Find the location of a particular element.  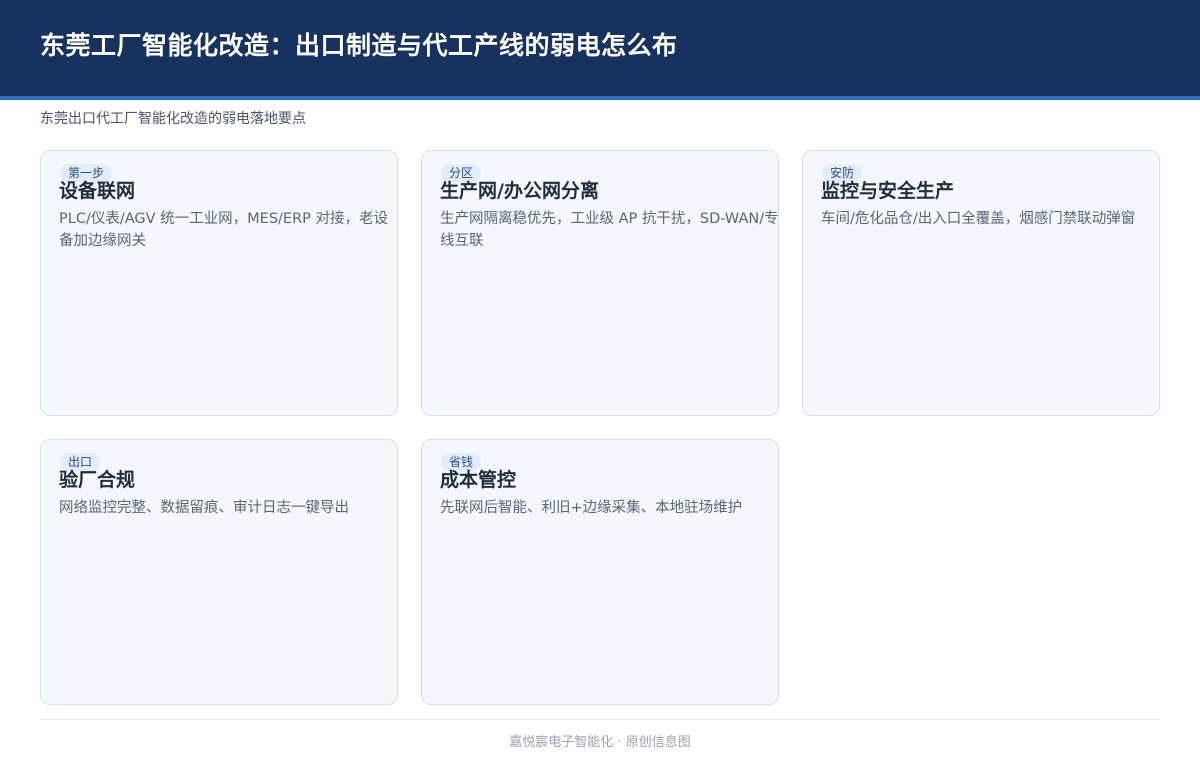

card-factory-audit: 出口 验厂合规 网络监控完整、数据留痕、审计日志一键导出 is located at coordinates (219, 572).